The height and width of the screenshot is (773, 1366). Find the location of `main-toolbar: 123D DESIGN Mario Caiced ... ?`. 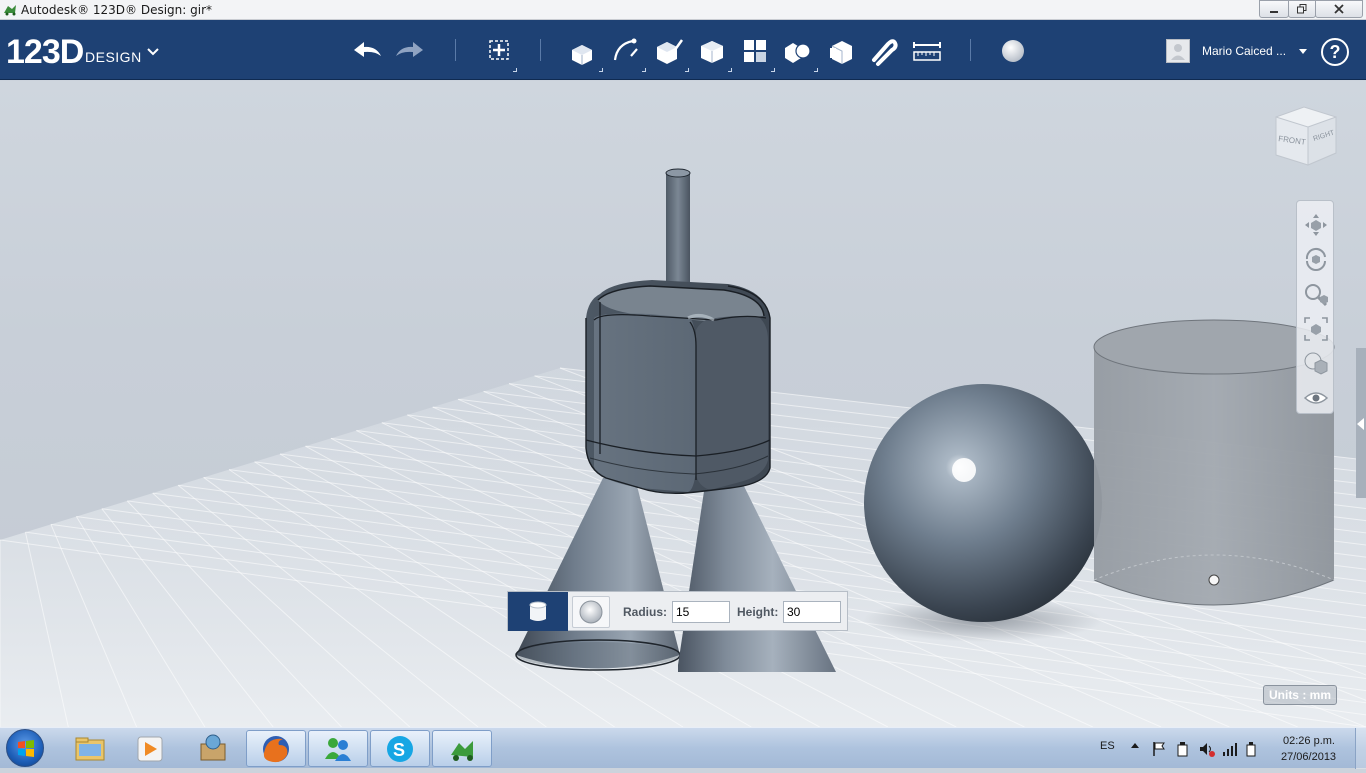

main-toolbar: 123D DESIGN Mario Caiced ... ? is located at coordinates (683, 50).